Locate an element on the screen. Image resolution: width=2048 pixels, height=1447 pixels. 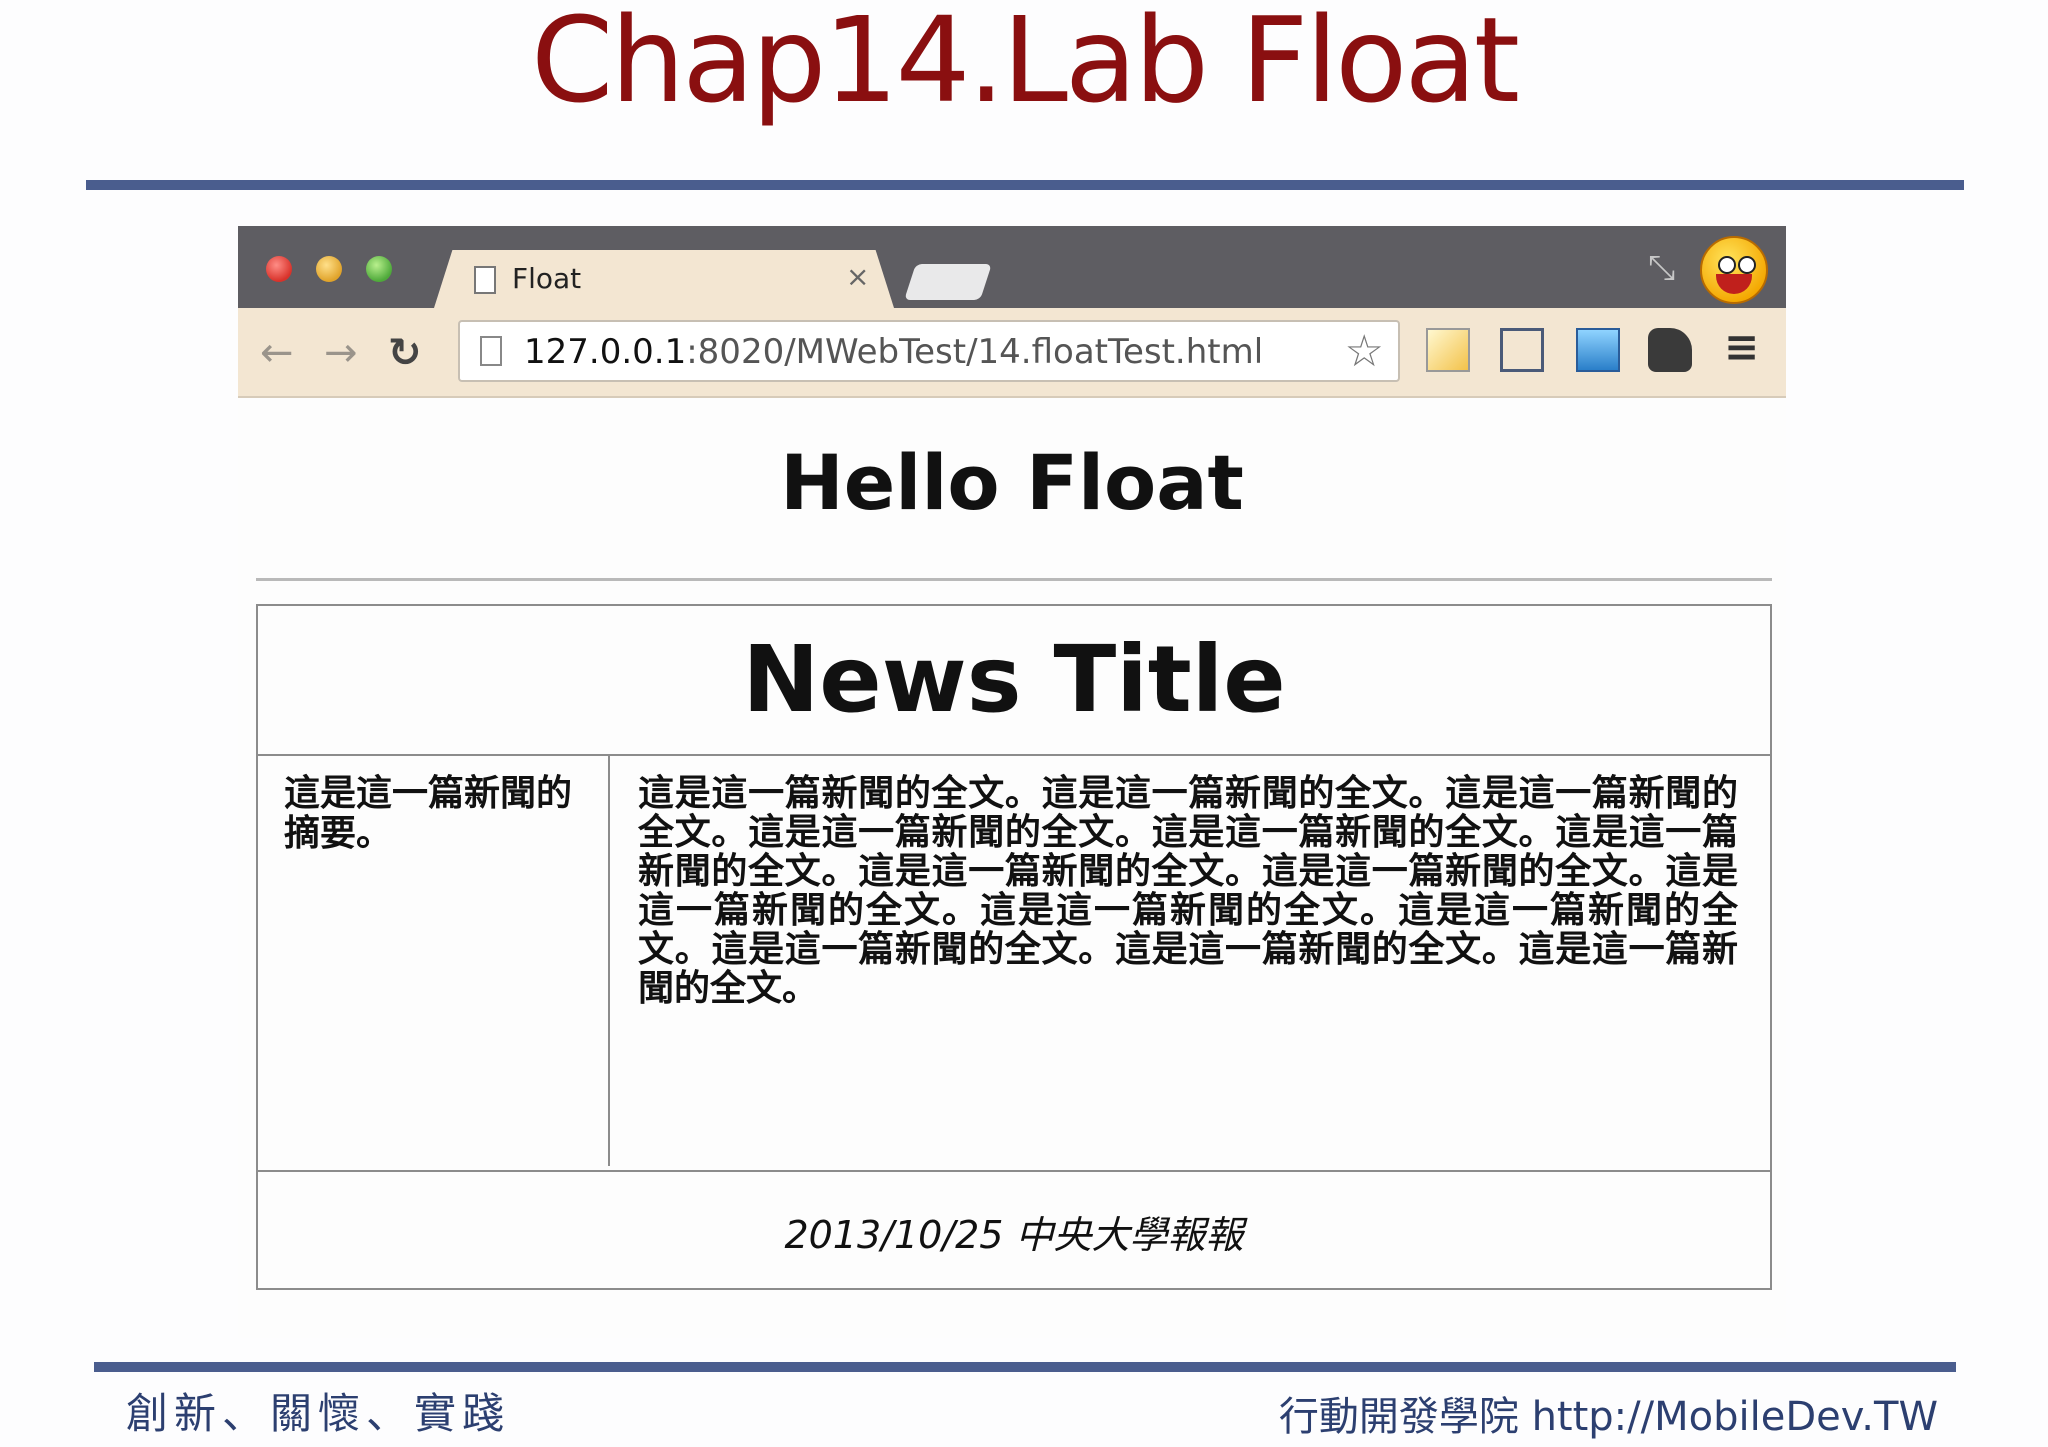
page-divider is located at coordinates (1014, 579).